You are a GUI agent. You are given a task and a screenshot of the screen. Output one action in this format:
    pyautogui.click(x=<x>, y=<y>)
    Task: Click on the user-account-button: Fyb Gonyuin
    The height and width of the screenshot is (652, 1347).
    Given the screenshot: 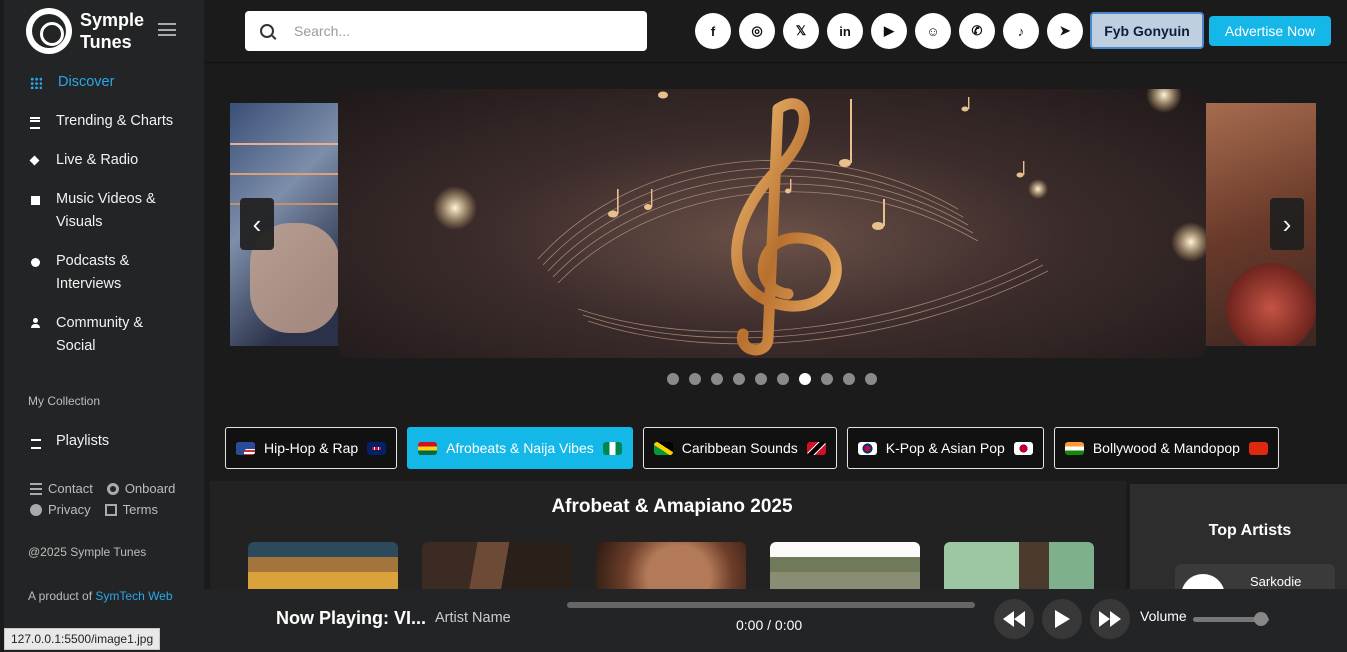 What is the action you would take?
    pyautogui.click(x=1147, y=30)
    